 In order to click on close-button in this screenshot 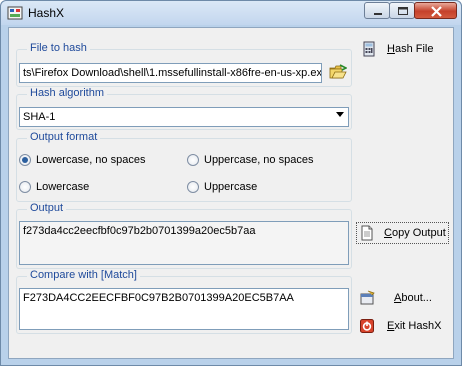, I will do `click(435, 10)`.